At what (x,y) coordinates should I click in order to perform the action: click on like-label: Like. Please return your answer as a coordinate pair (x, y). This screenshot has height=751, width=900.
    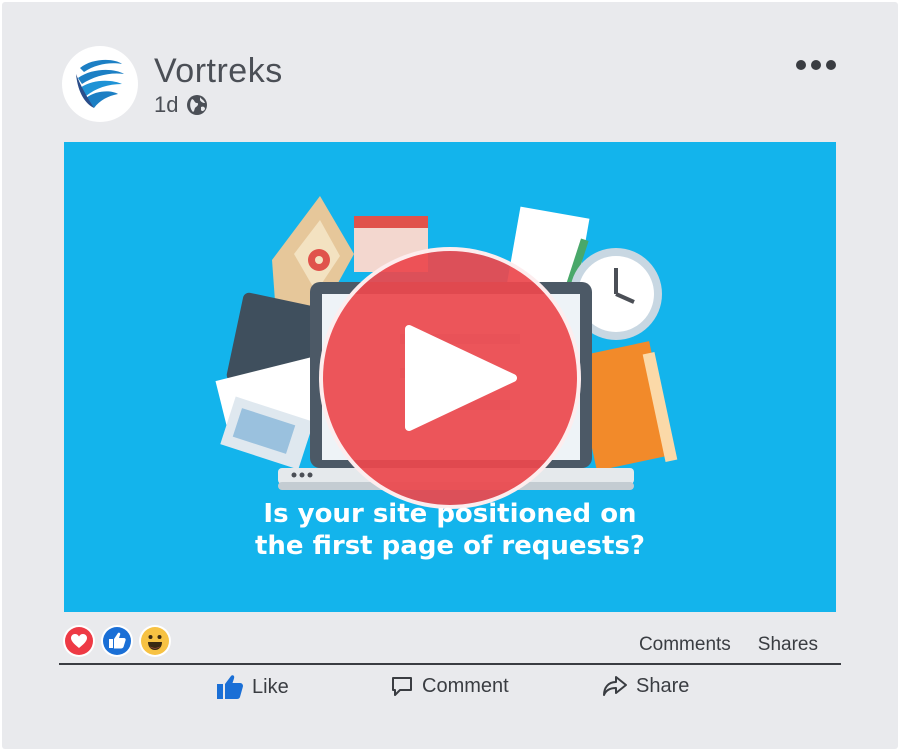
    Looking at the image, I should click on (270, 686).